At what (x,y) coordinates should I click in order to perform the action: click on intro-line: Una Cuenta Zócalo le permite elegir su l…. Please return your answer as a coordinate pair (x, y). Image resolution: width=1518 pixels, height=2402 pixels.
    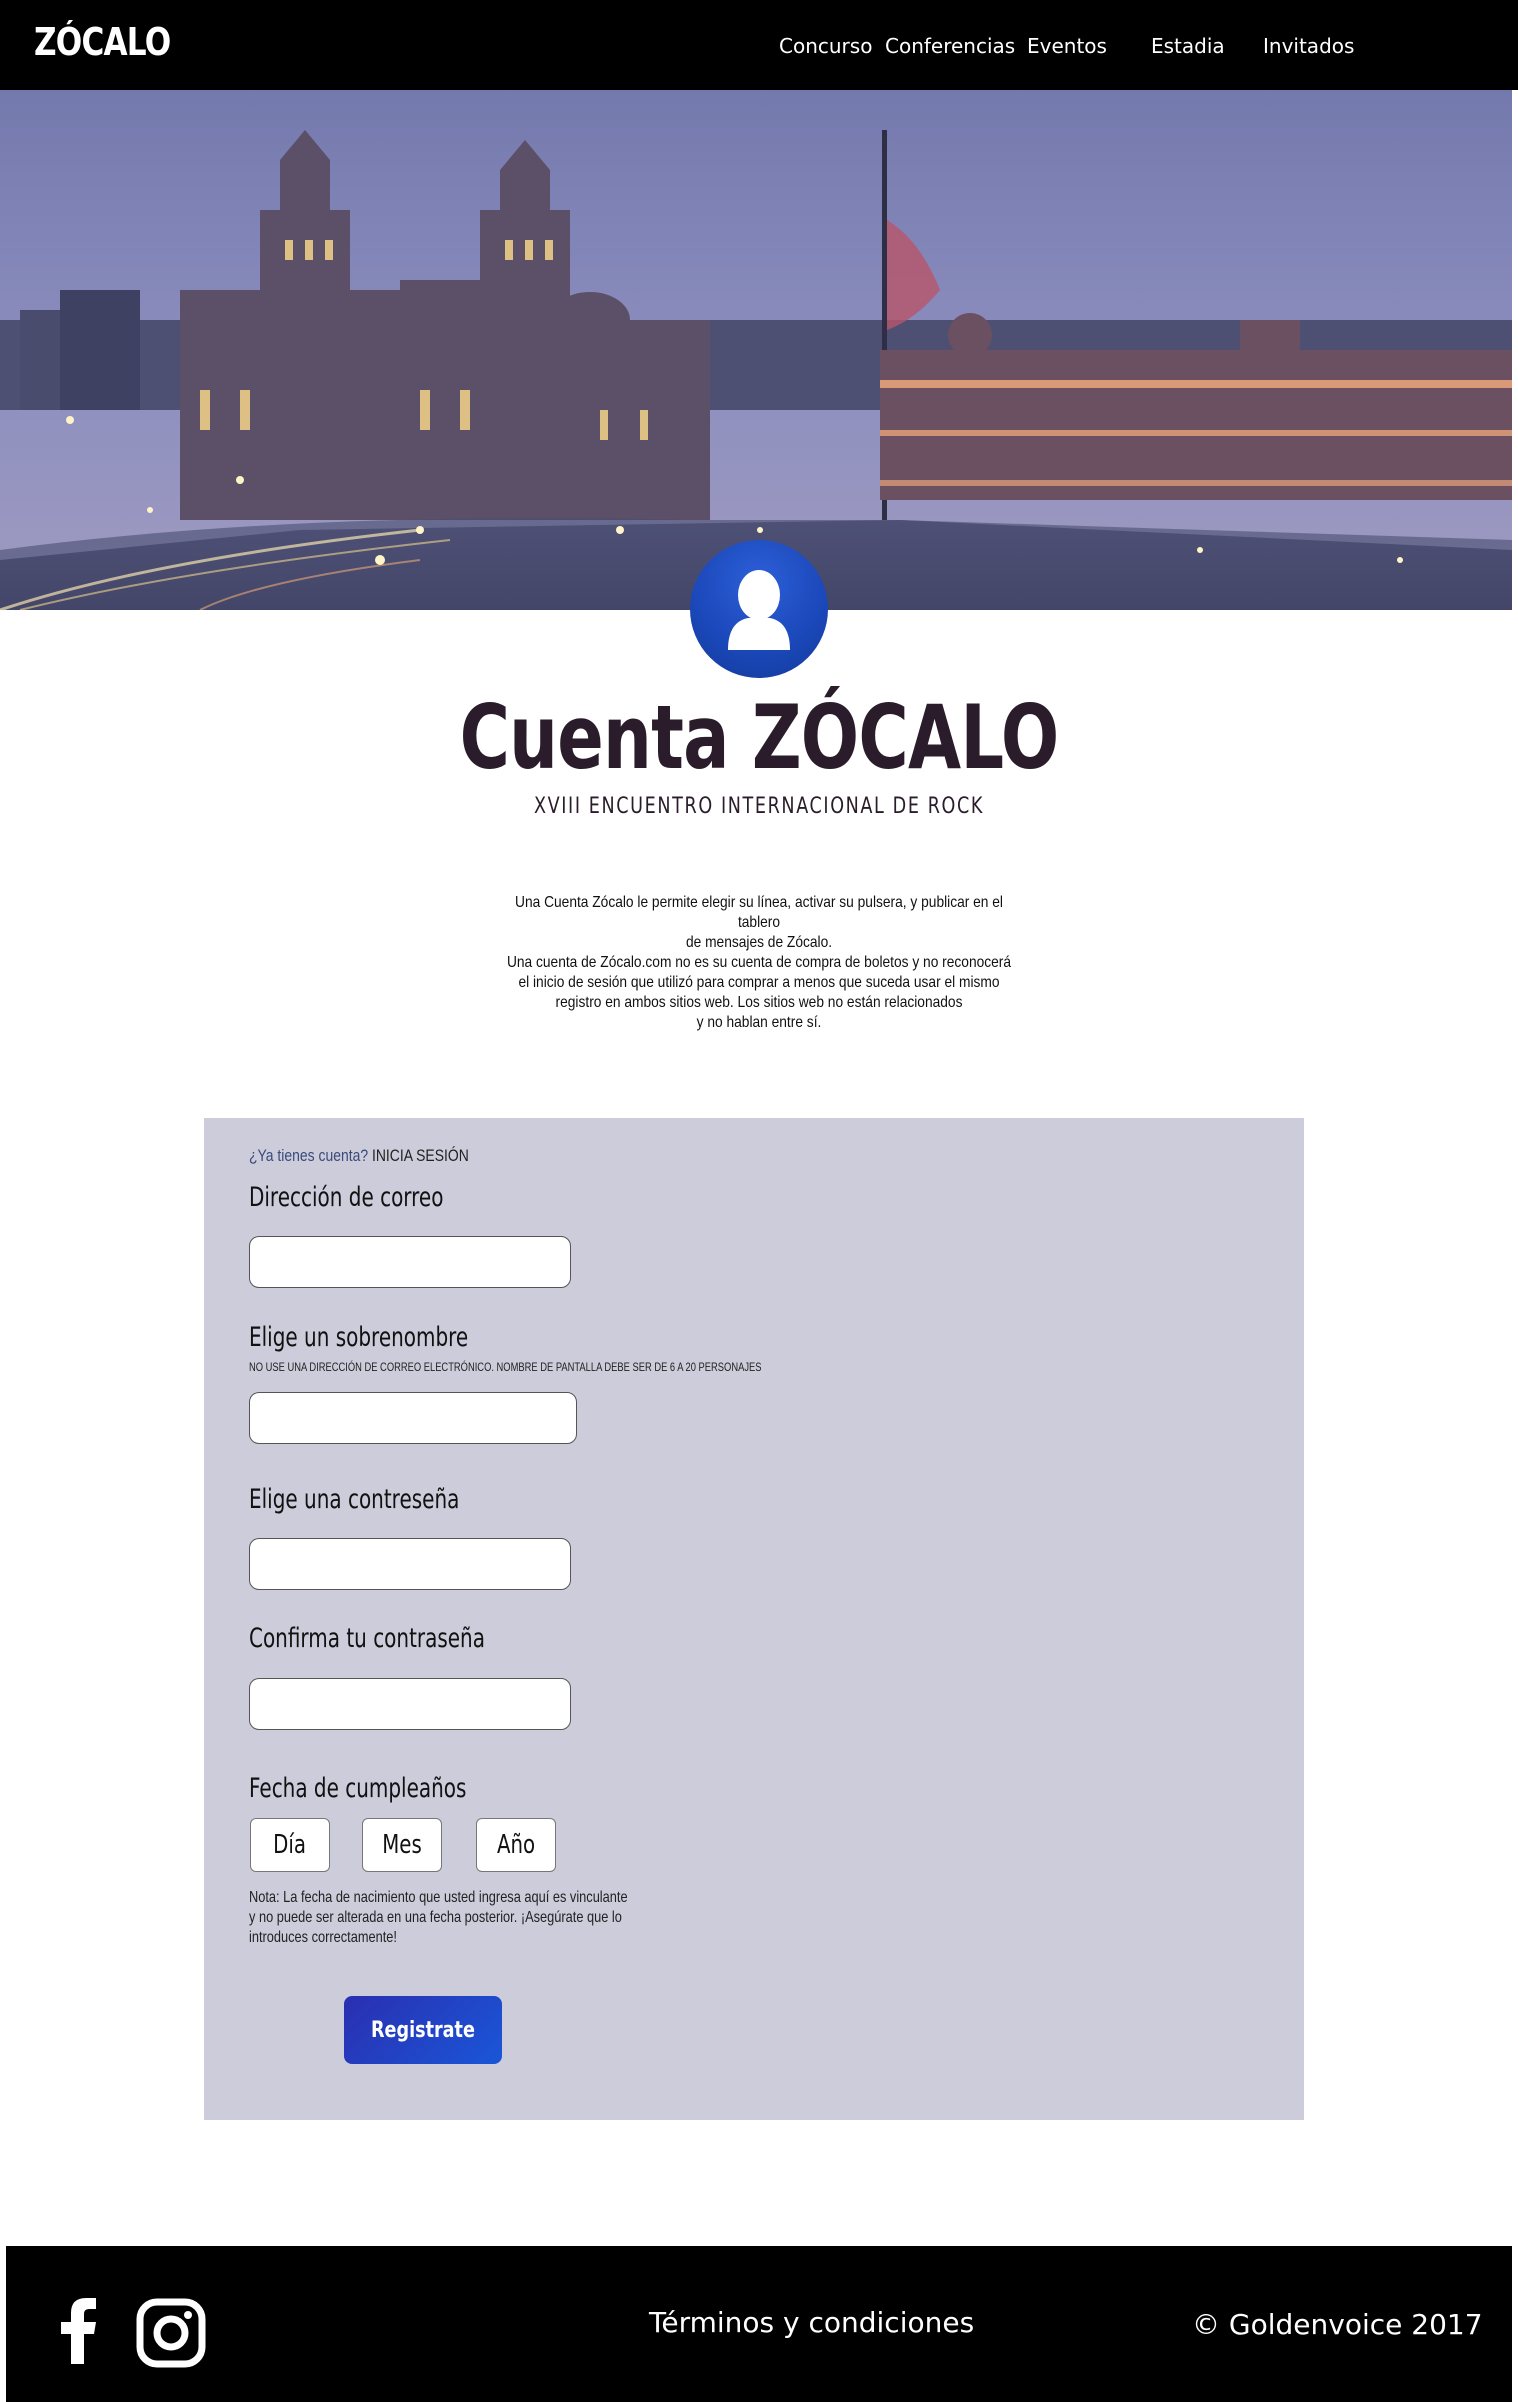
    Looking at the image, I should click on (759, 912).